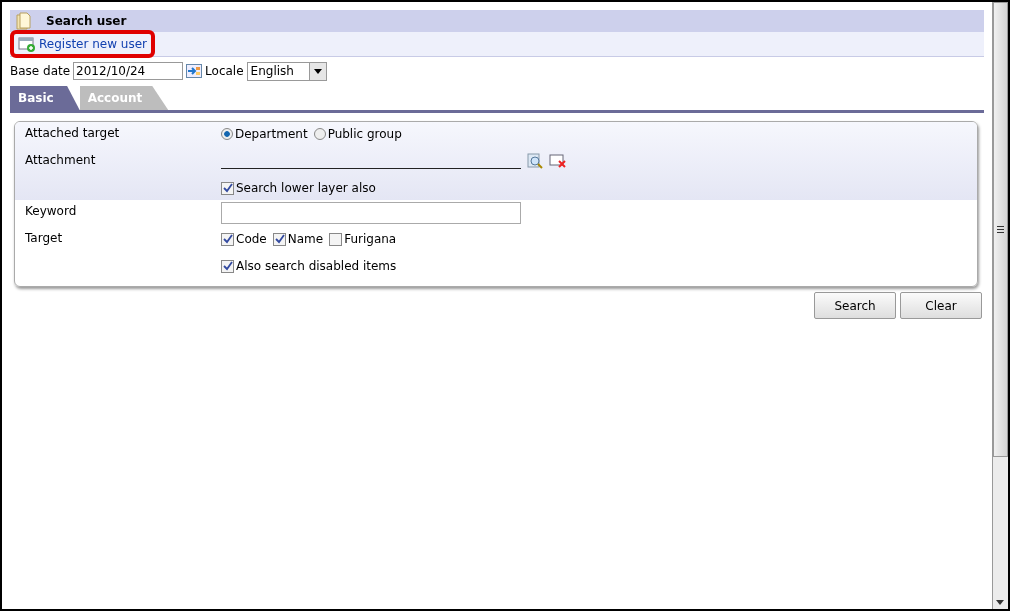 This screenshot has height=611, width=1010. Describe the element at coordinates (27, 44) in the screenshot. I see `window-add-icon` at that location.